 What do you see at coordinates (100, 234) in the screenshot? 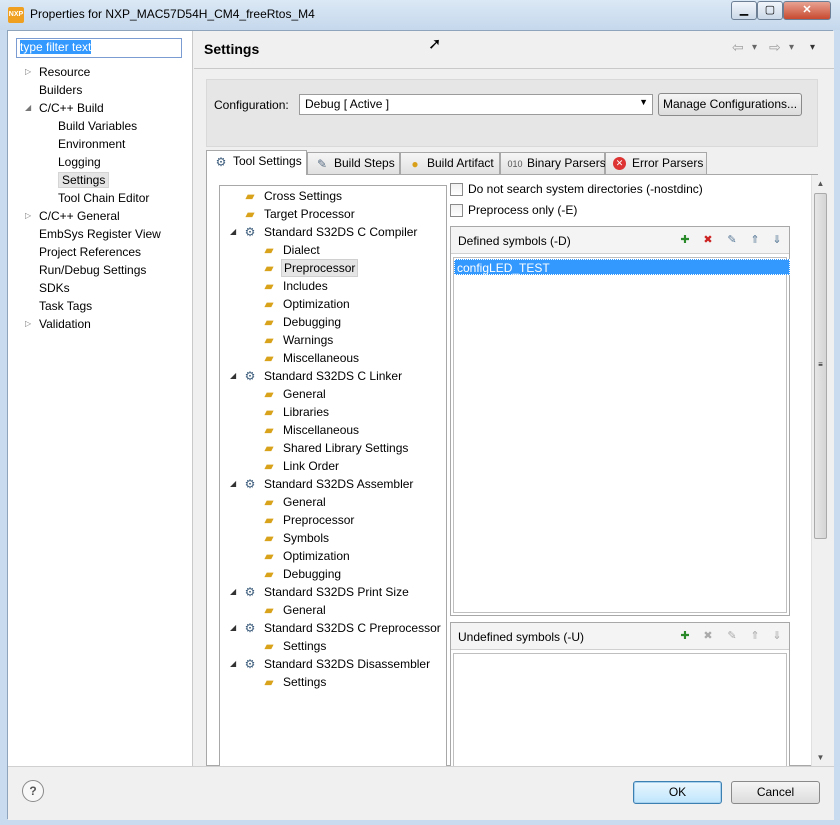
I see `nav-item-embsys-register-view: EmbSys Register View` at bounding box center [100, 234].